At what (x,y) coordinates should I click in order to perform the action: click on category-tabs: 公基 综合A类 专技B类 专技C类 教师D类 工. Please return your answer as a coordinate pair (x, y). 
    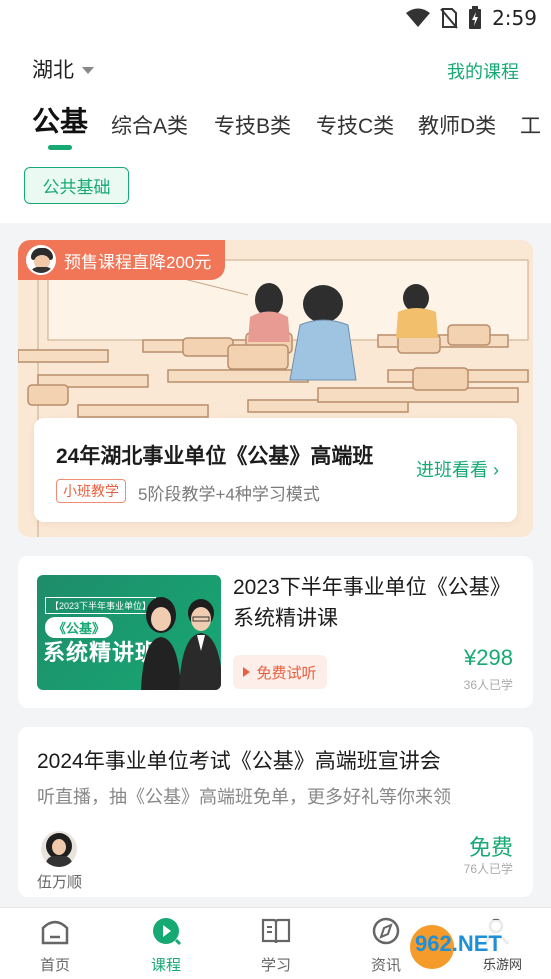
    Looking at the image, I should click on (275, 129).